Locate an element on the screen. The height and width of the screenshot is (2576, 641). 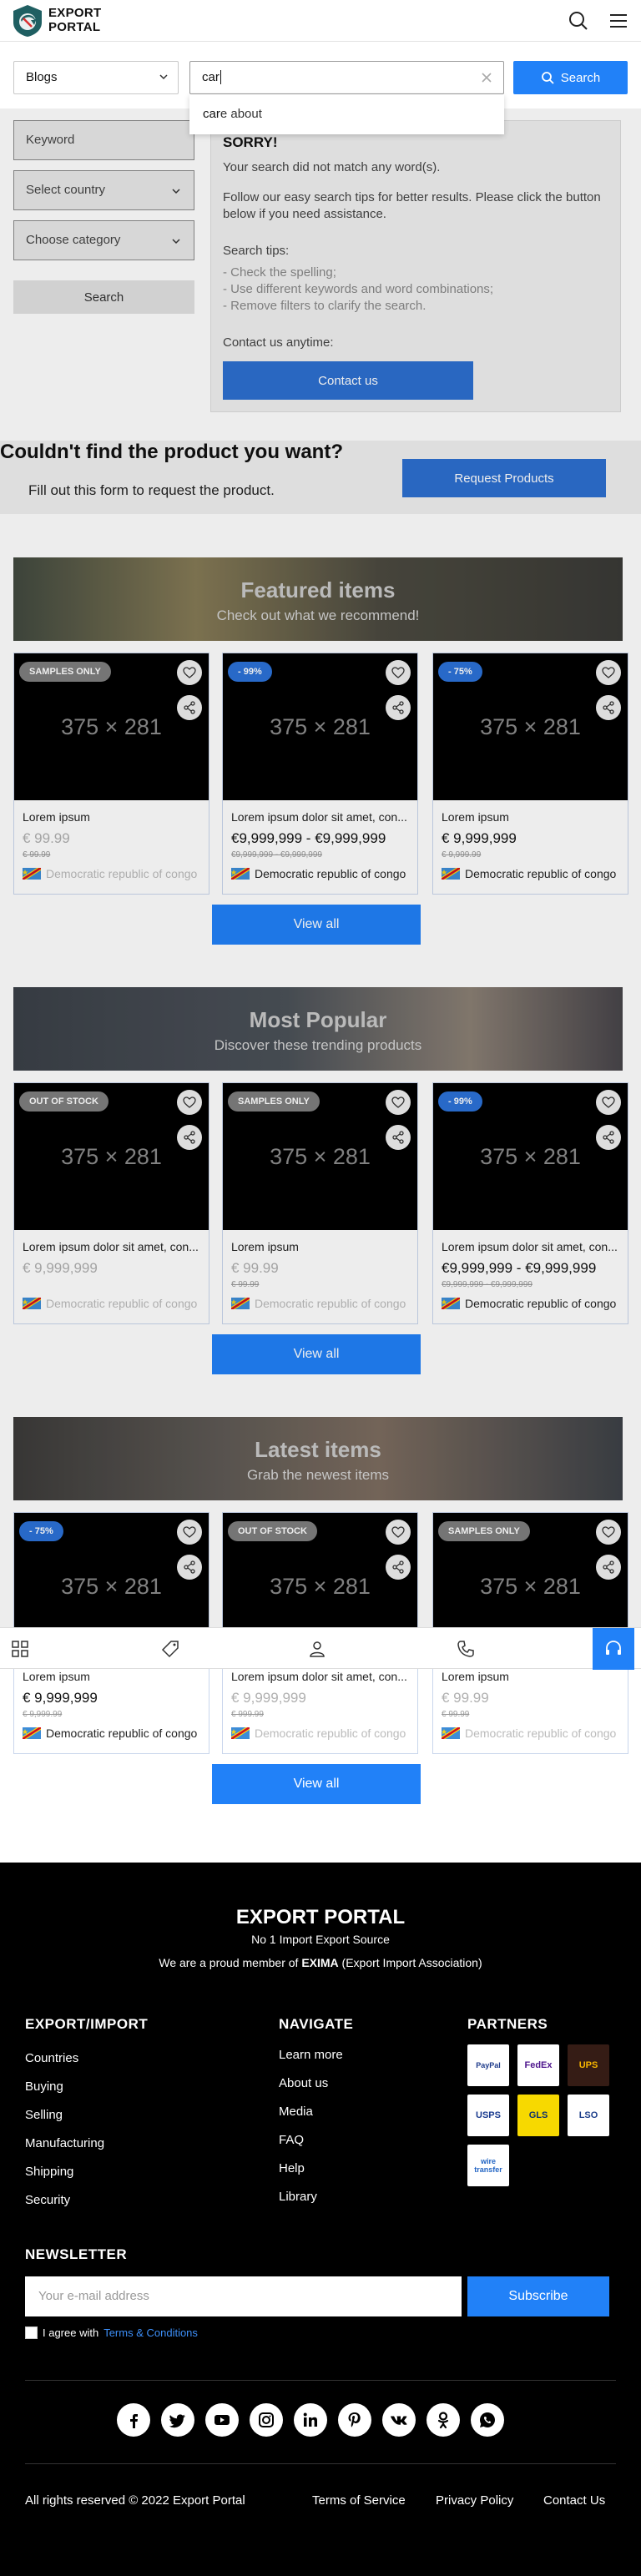
facebook-icon is located at coordinates (133, 2420).